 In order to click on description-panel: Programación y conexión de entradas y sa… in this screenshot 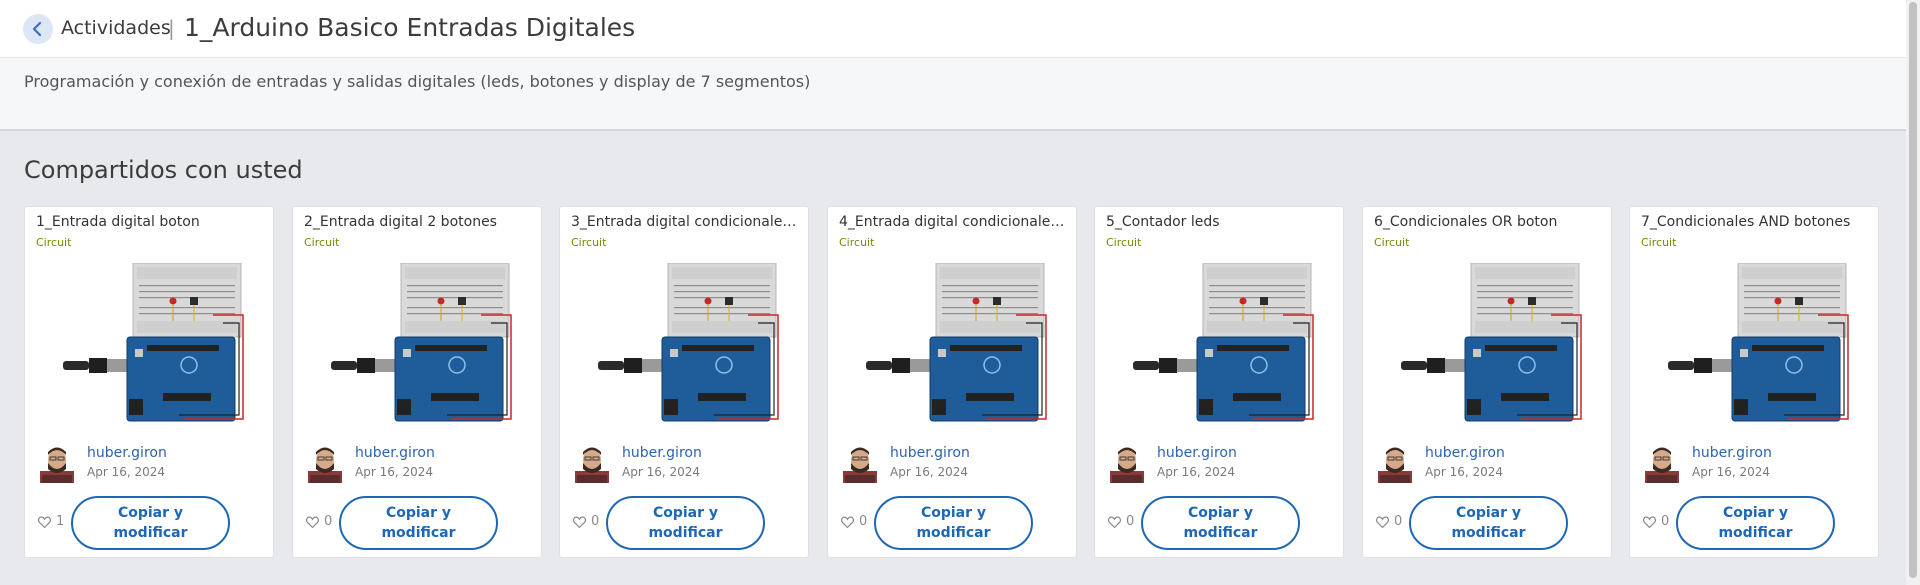, I will do `click(953, 94)`.